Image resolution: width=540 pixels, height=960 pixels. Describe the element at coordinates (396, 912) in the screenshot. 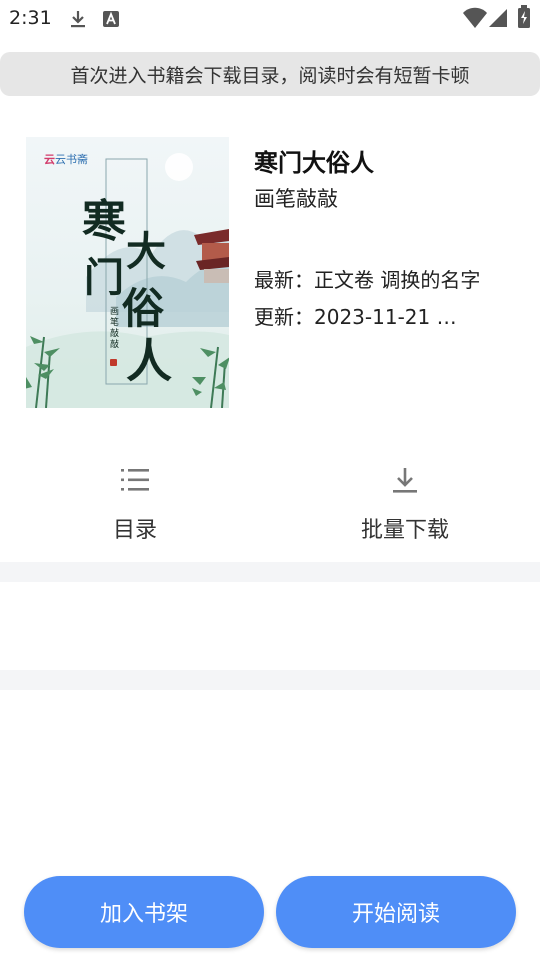

I see `start-reading-button: 开始阅读` at that location.